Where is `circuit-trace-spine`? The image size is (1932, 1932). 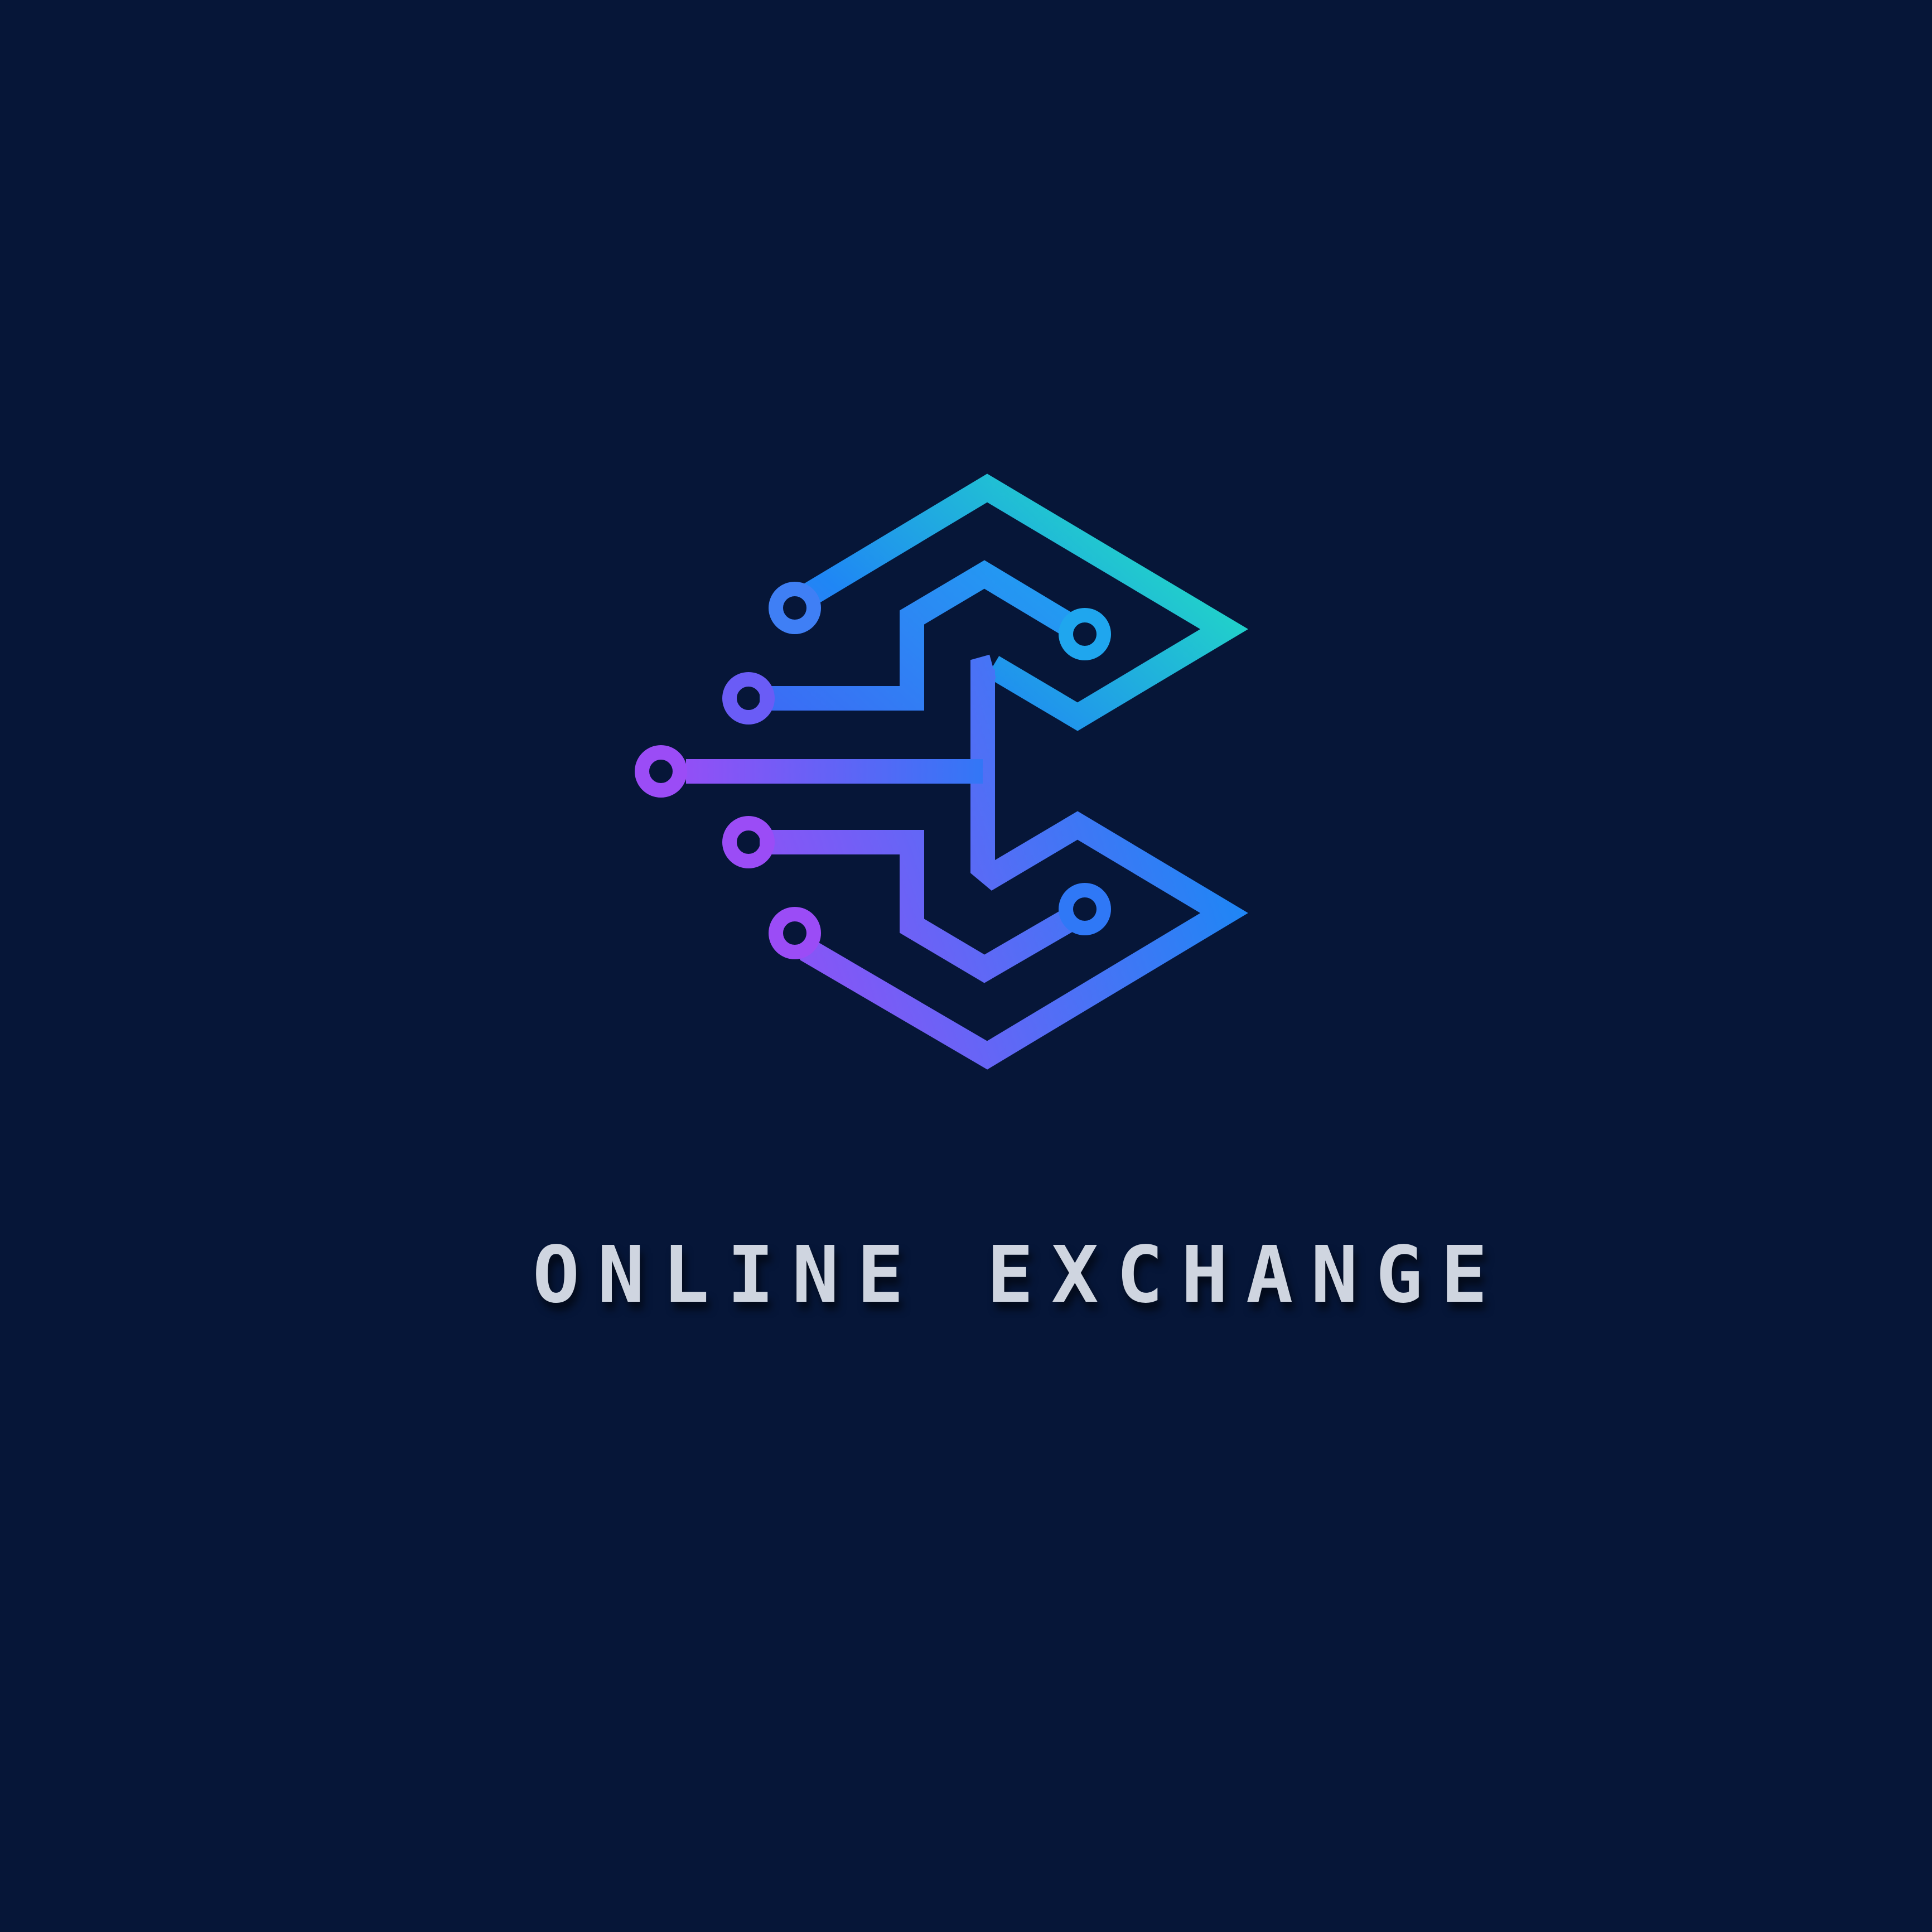 circuit-trace-spine is located at coordinates (1023, 862).